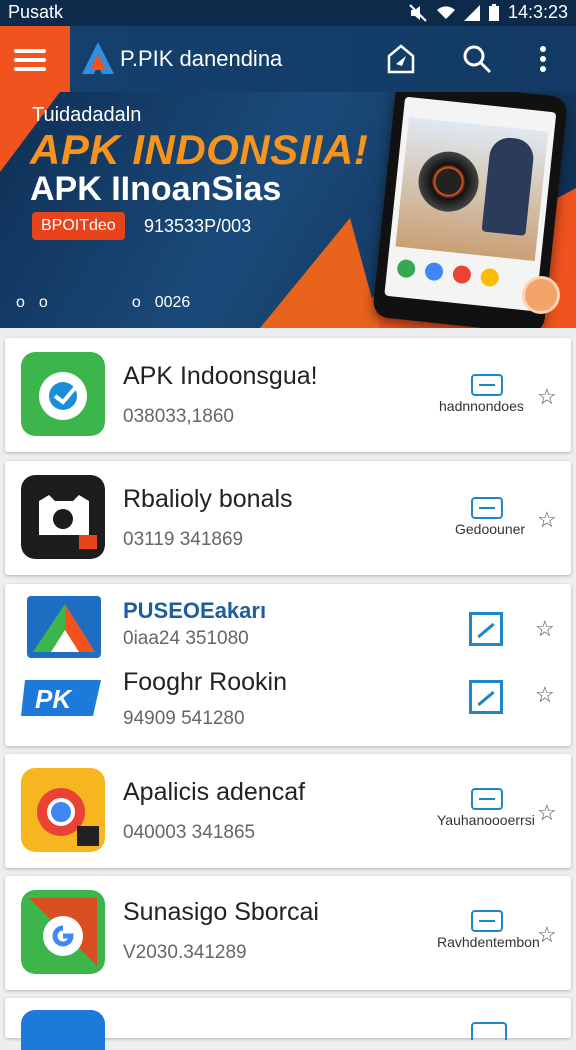 Image resolution: width=576 pixels, height=1050 pixels. What do you see at coordinates (288, 518) in the screenshot?
I see `app-list-item: Rbalioly bonals 03119 341869 Gedoouner ☆` at bounding box center [288, 518].